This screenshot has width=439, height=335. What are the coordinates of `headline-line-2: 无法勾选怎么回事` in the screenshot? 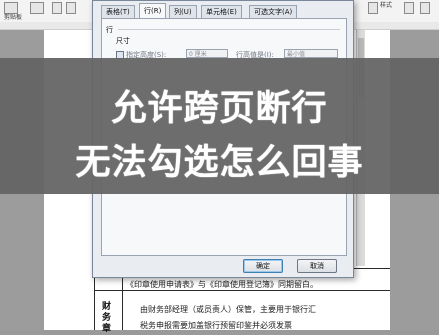 It's located at (219, 163).